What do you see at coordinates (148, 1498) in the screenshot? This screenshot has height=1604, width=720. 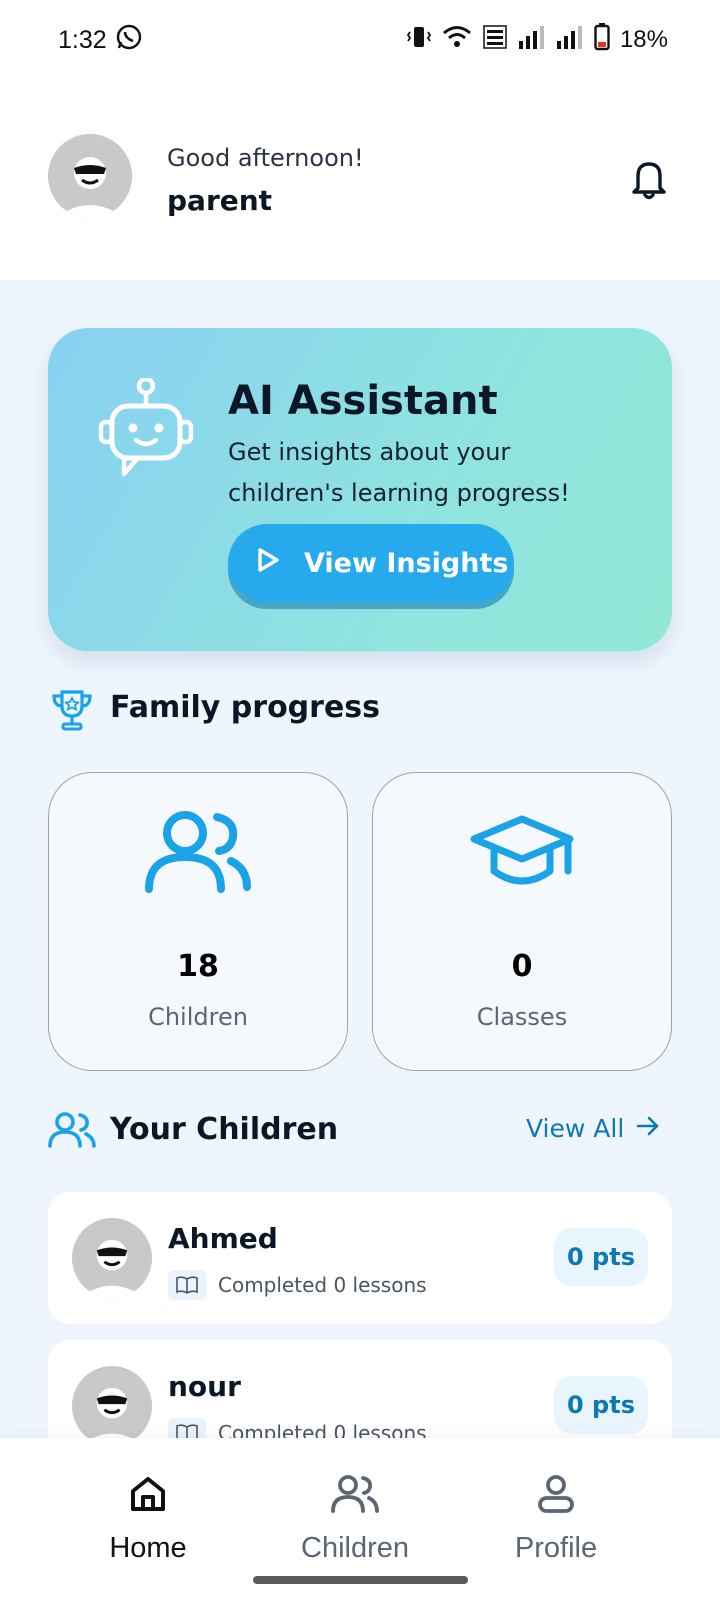 I see `home-icon` at bounding box center [148, 1498].